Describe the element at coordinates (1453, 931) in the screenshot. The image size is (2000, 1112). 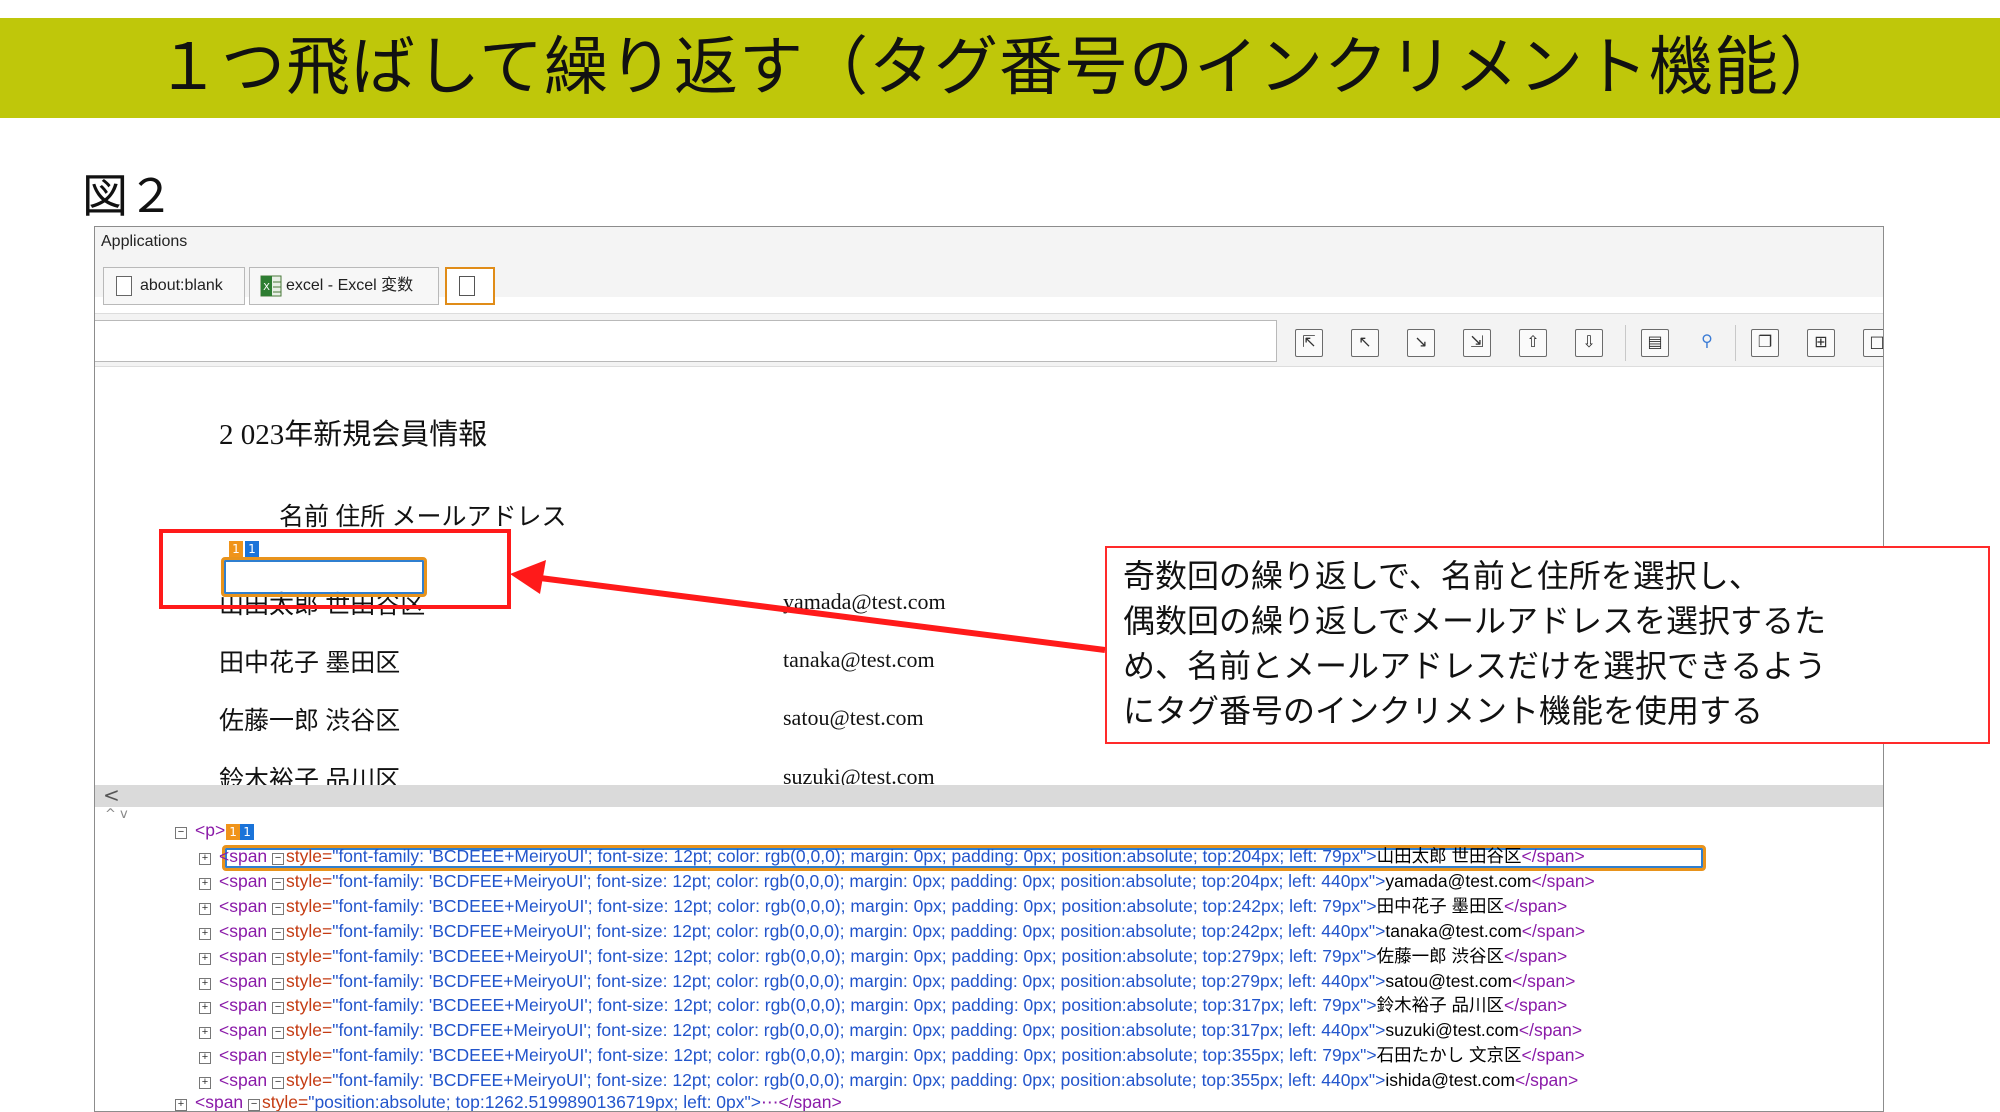
I see `node-text: tanaka@test.com` at that location.